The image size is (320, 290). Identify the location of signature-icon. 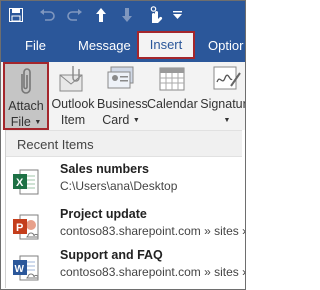
(227, 78).